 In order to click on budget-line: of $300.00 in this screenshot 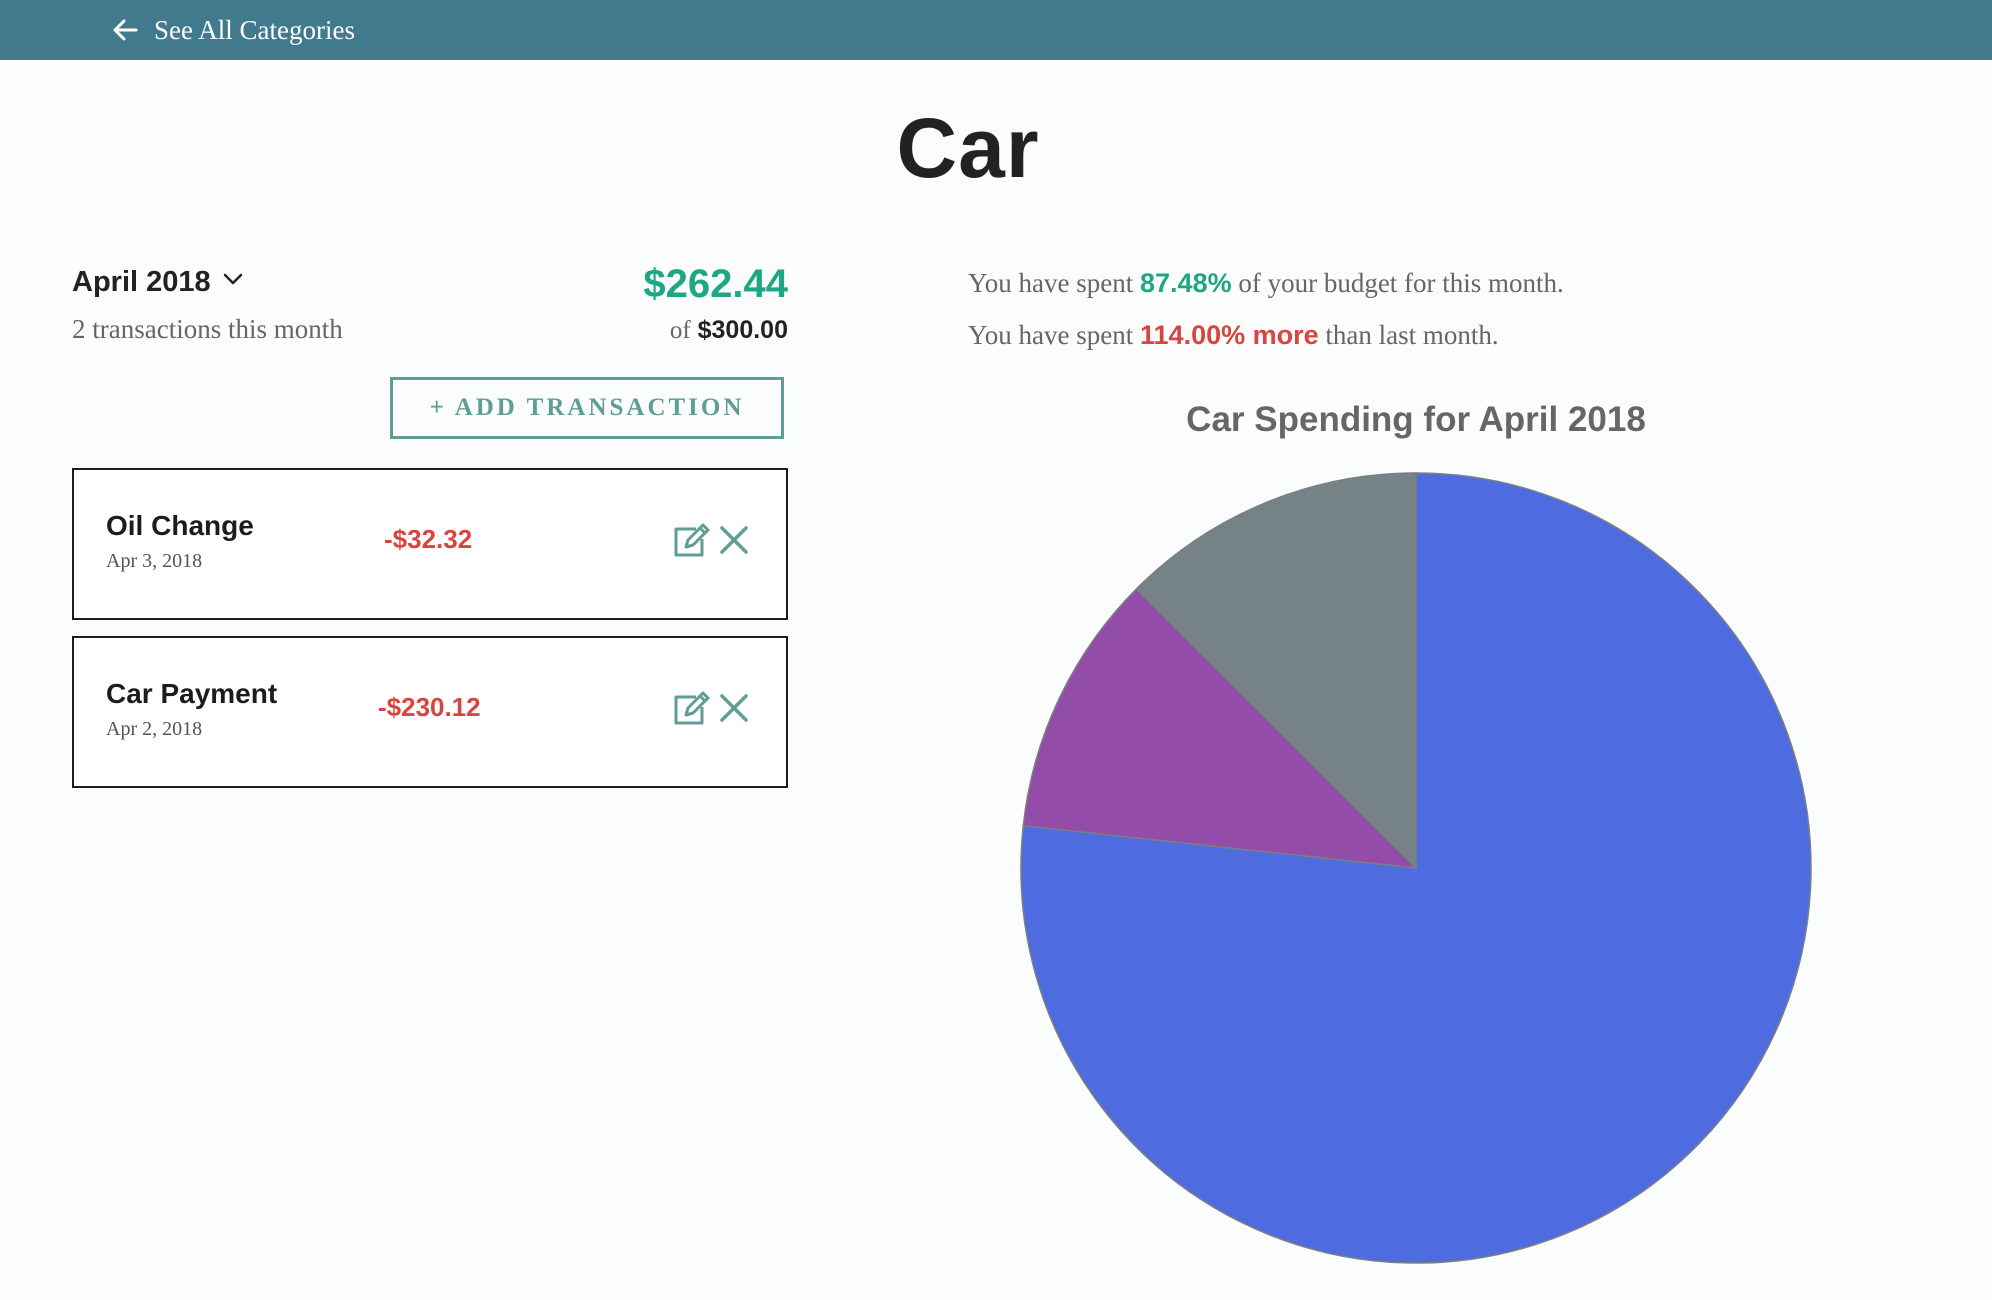, I will do `click(729, 330)`.